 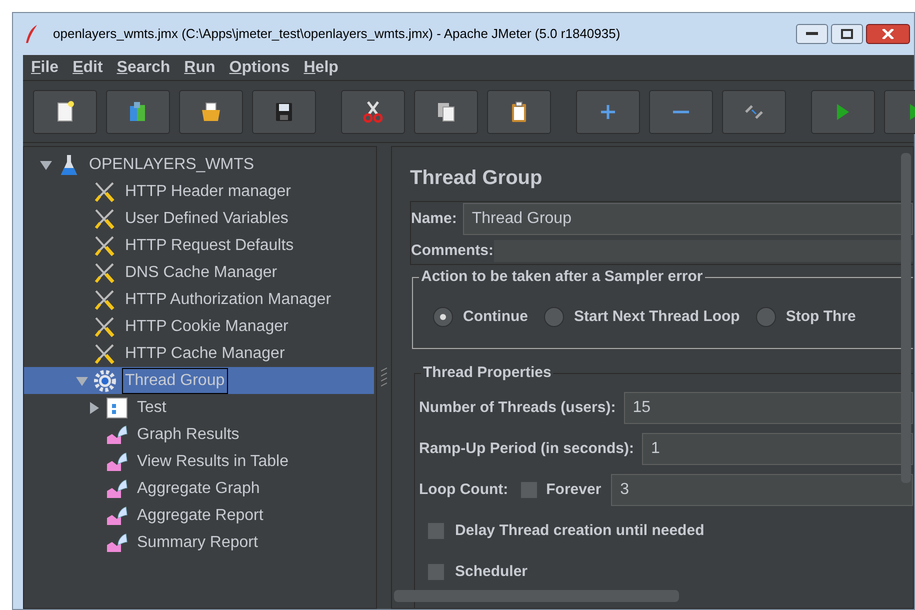 I want to click on panel-title: Thread Group, so click(x=477, y=178).